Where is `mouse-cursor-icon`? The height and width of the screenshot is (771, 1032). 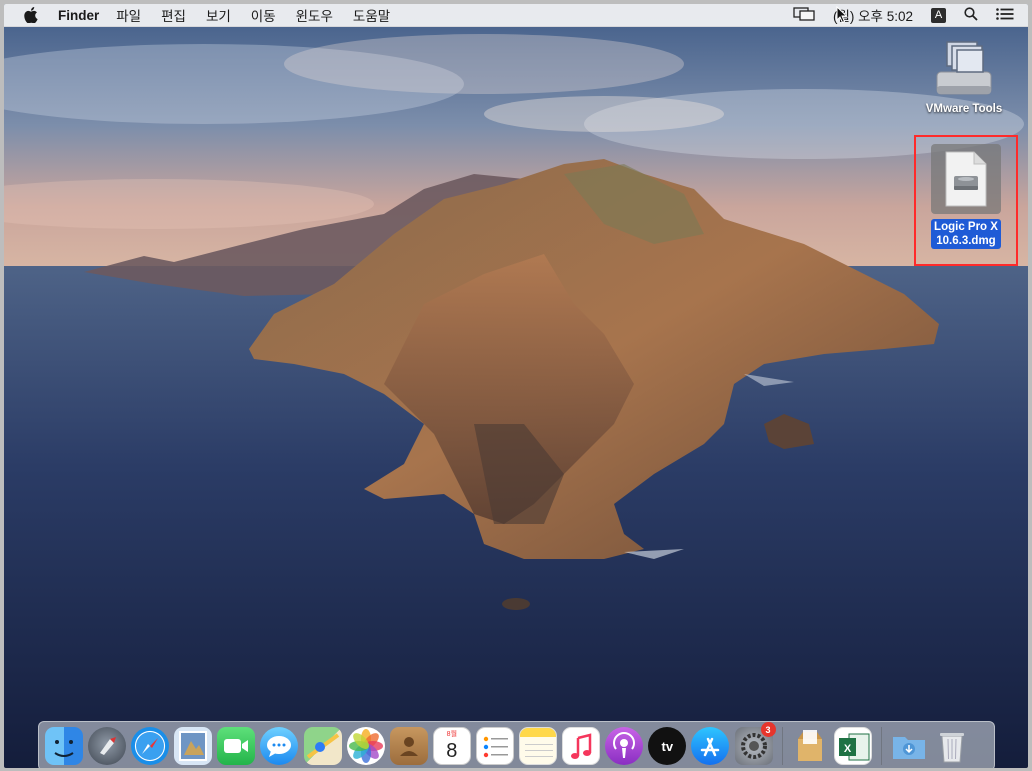
mouse-cursor-icon is located at coordinates (842, 17).